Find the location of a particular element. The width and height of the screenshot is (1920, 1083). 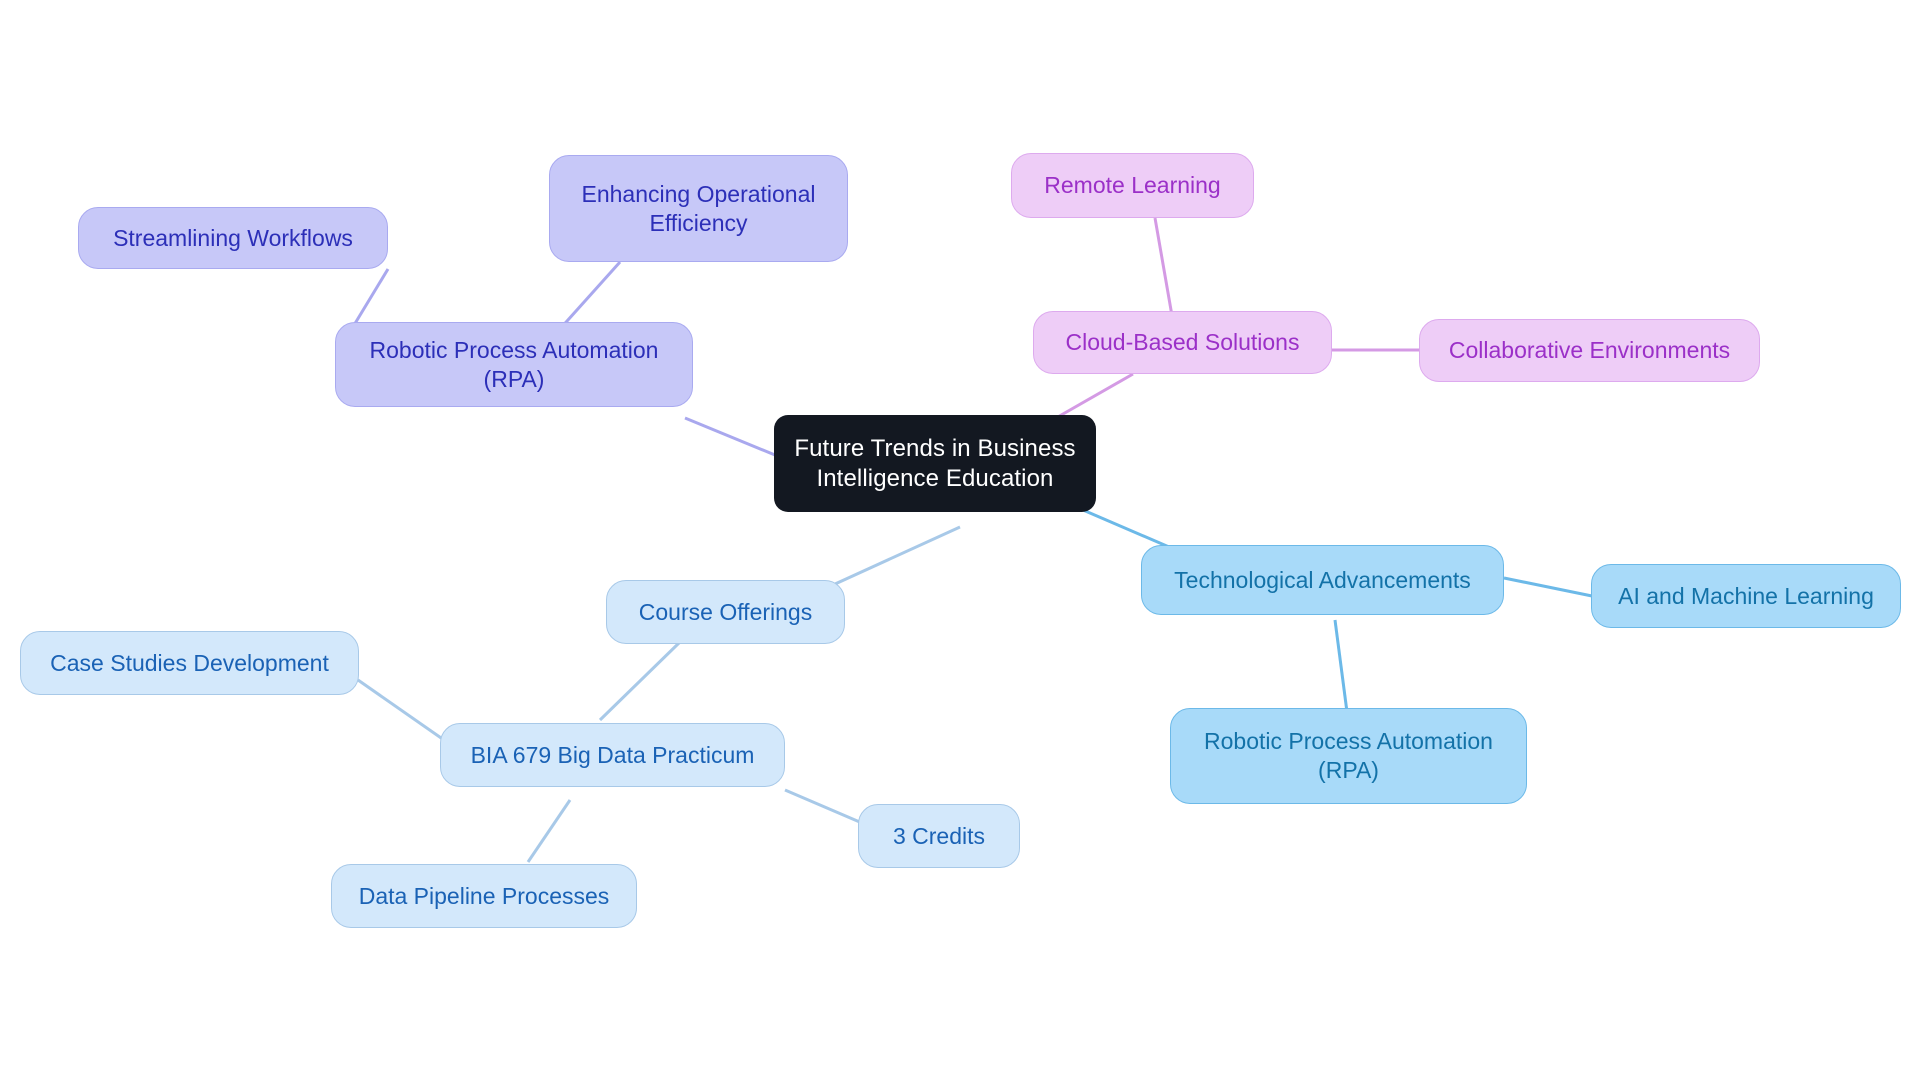

node-collaborative-environments-label: Collaborative Environments is located at coordinates (1589, 350).